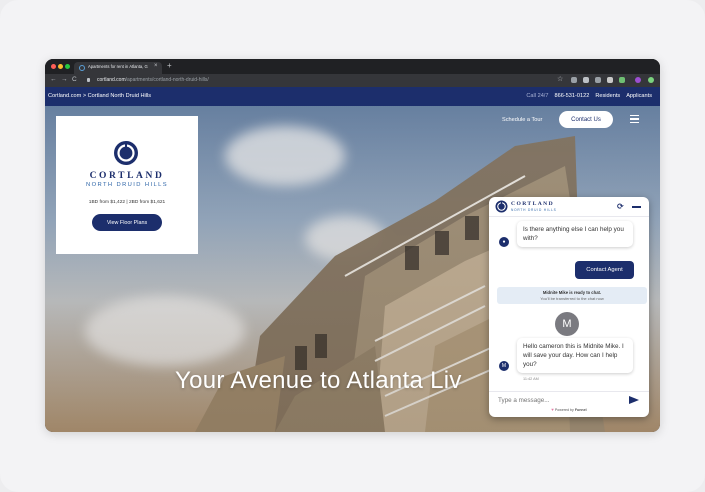 The image size is (705, 492). I want to click on powered-by: ♥ Powered by Funnel, so click(569, 409).